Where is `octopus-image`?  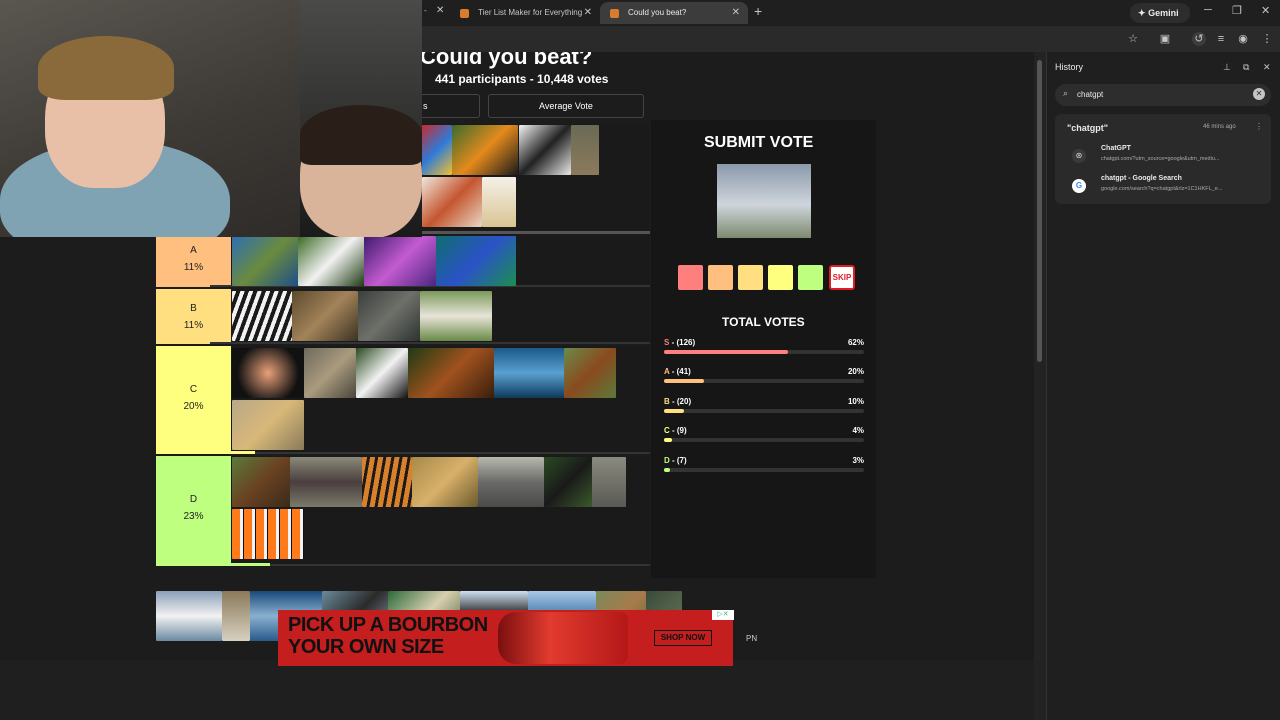
octopus-image is located at coordinates (400, 261).